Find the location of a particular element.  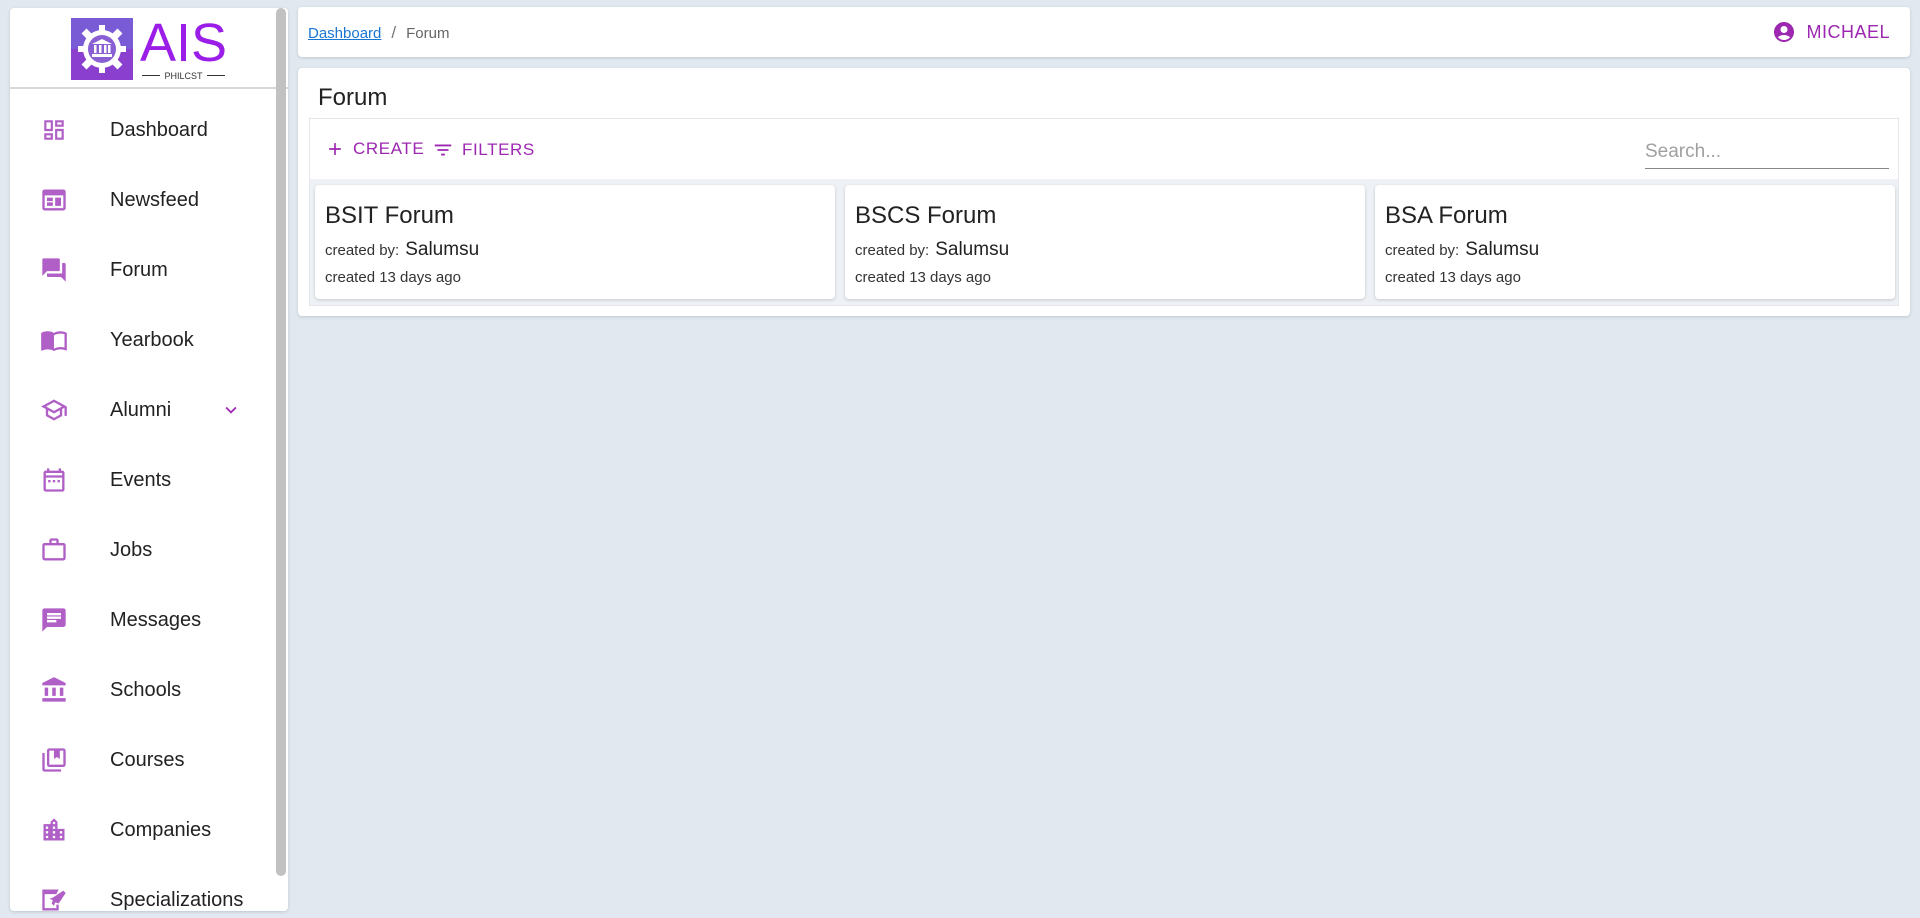

forum-title: BSCS Forum is located at coordinates (926, 215).